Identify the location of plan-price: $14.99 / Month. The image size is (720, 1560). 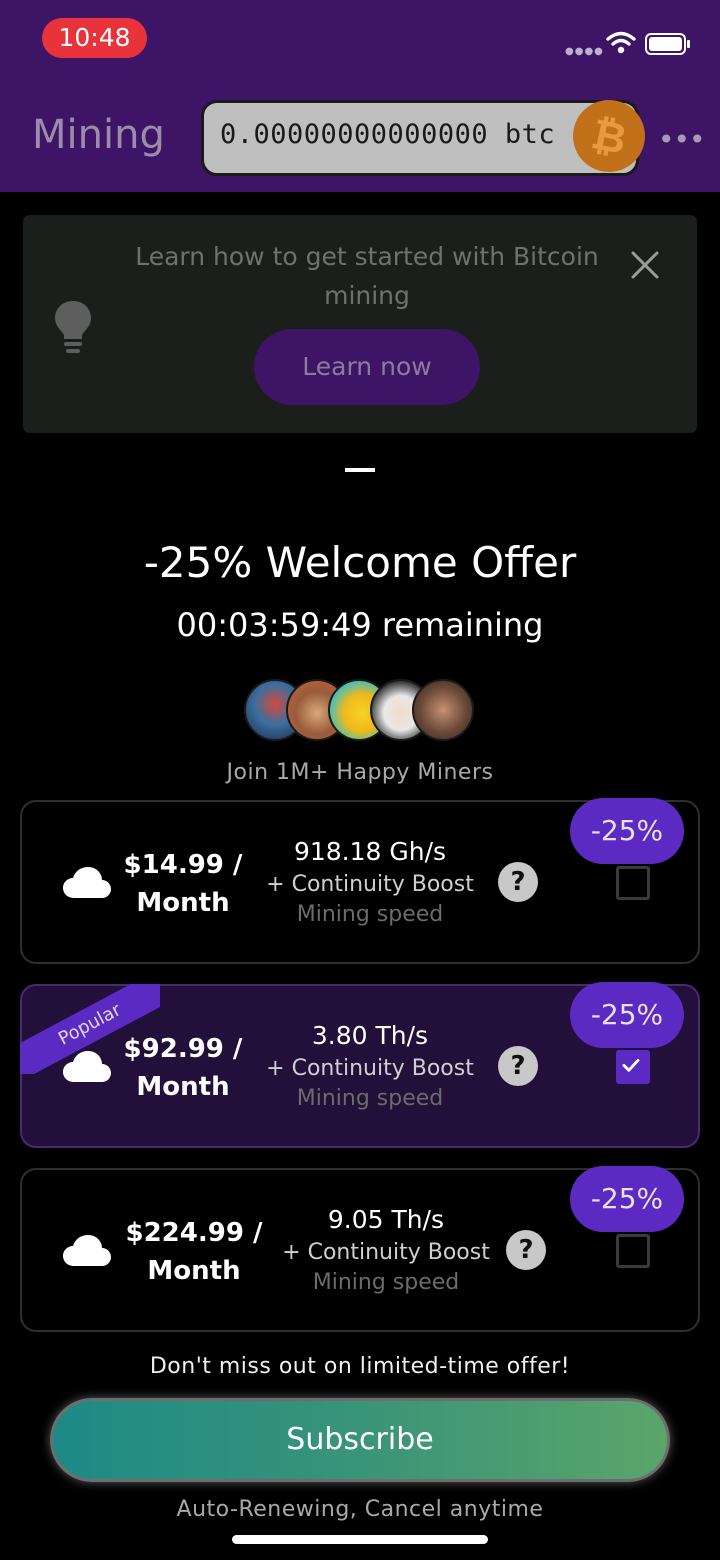
(183, 884).